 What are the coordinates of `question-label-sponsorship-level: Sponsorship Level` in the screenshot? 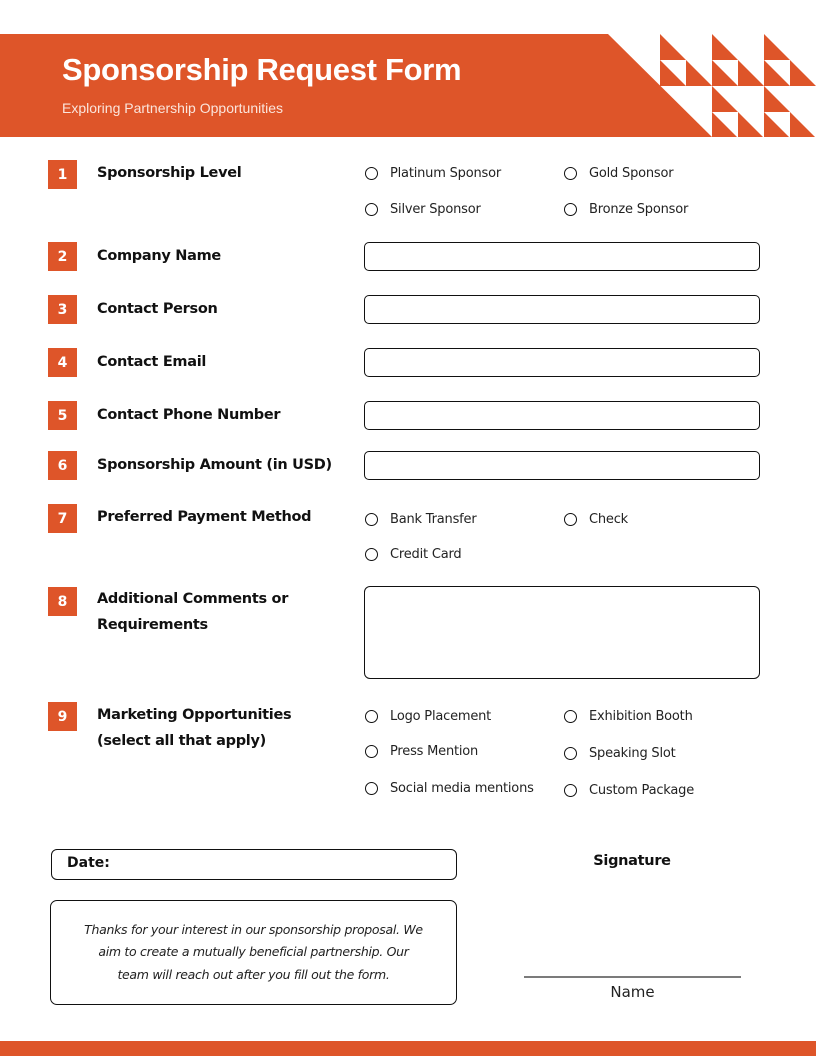 It's located at (169, 173).